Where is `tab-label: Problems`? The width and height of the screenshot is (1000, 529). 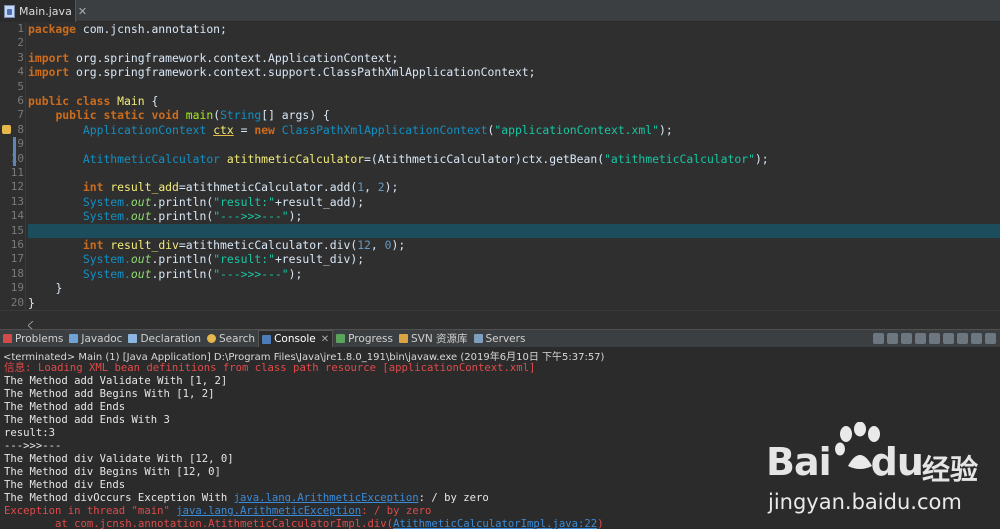 tab-label: Problems is located at coordinates (39, 338).